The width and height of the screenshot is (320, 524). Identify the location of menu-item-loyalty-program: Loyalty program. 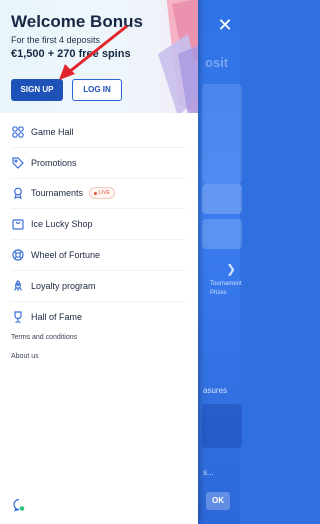
(98, 286).